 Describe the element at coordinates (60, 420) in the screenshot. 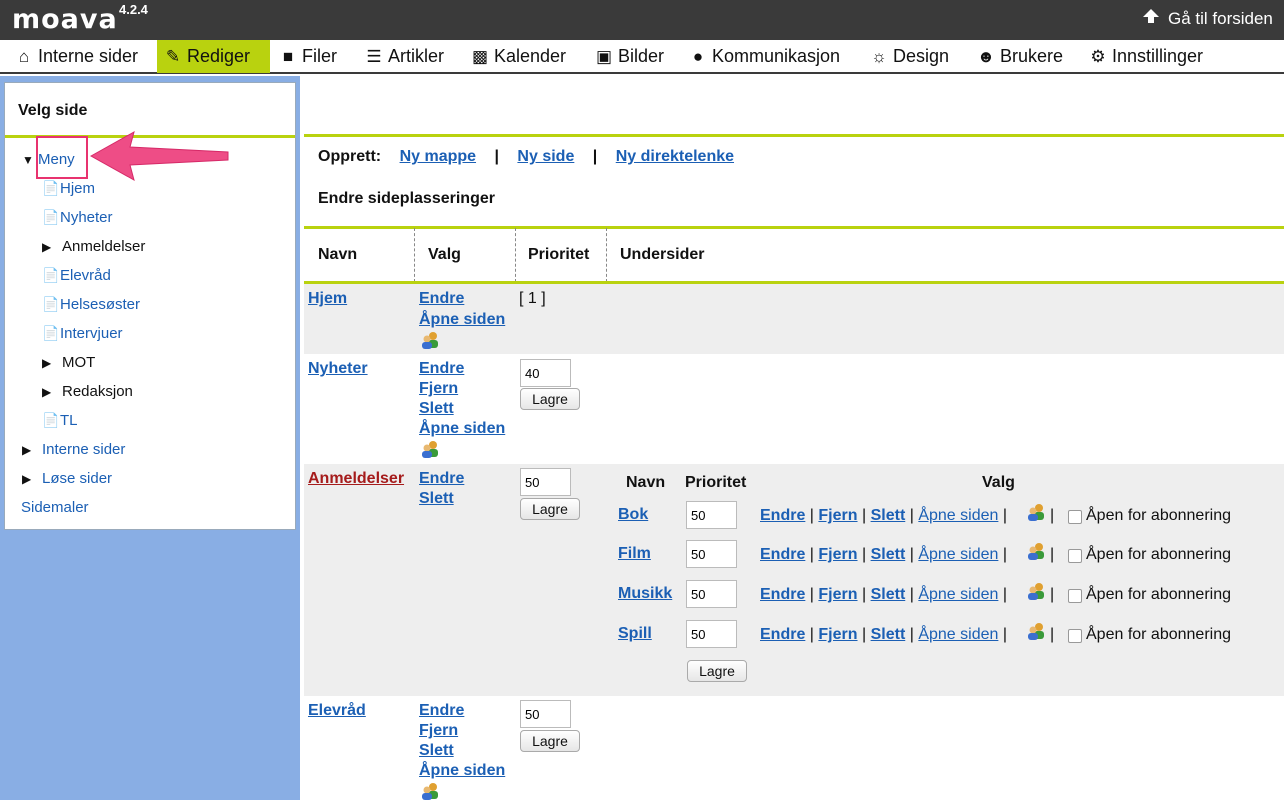

I see `tree-item-tl: 📄TL` at that location.